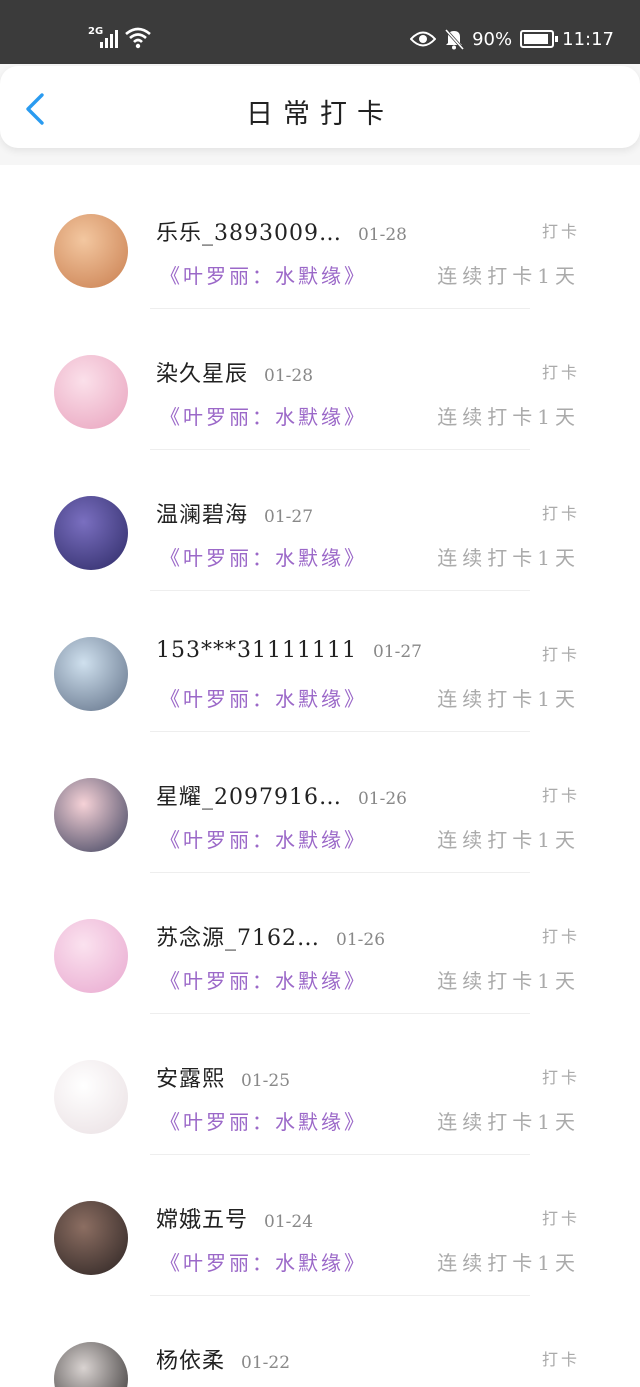  I want to click on checkin-date: 01-24, so click(289, 1222).